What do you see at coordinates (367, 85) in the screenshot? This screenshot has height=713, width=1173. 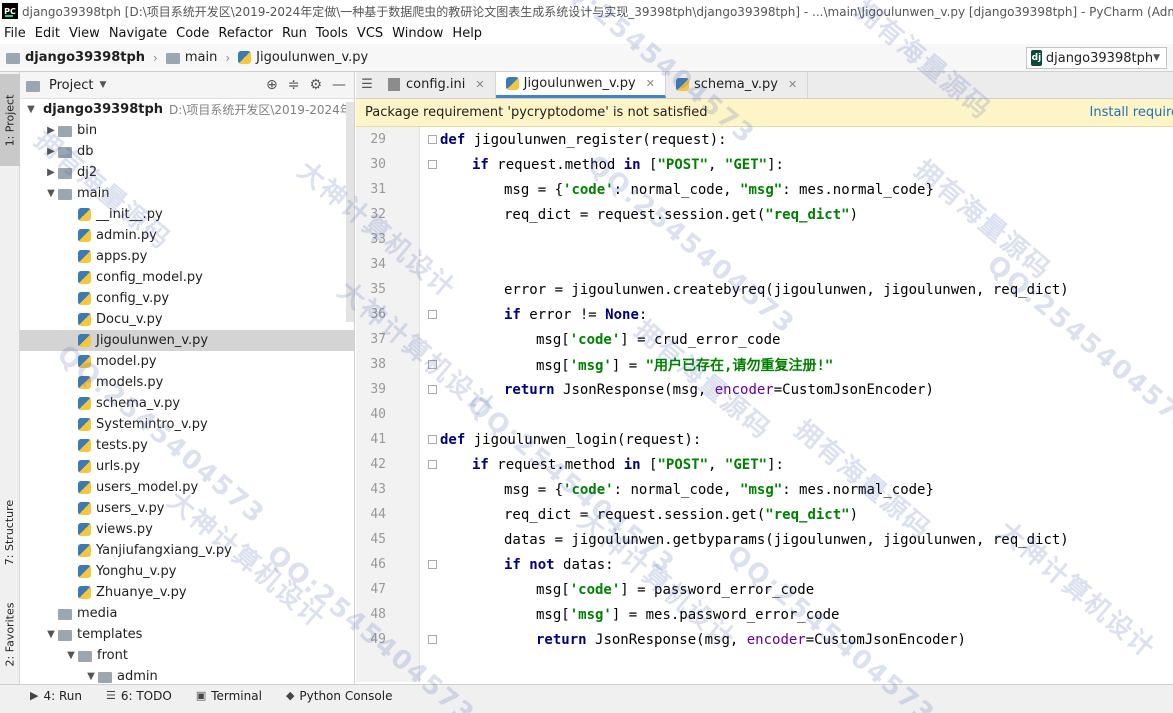 I see `tab-list-icon: ☰` at bounding box center [367, 85].